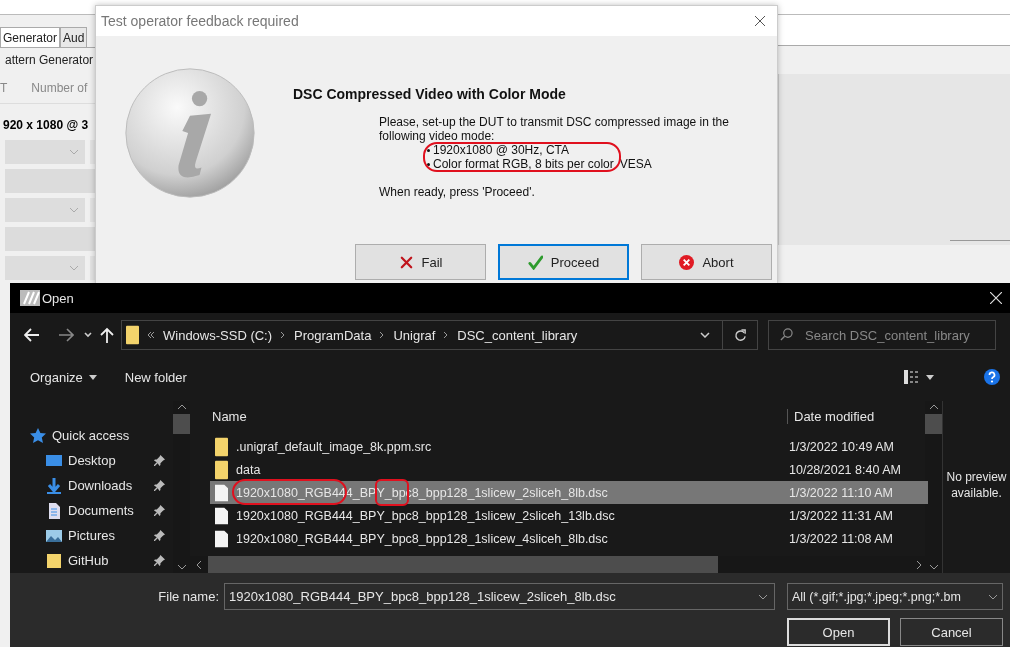  Describe the element at coordinates (333, 335) in the screenshot. I see `breadcrumb-item: ProgramData` at that location.